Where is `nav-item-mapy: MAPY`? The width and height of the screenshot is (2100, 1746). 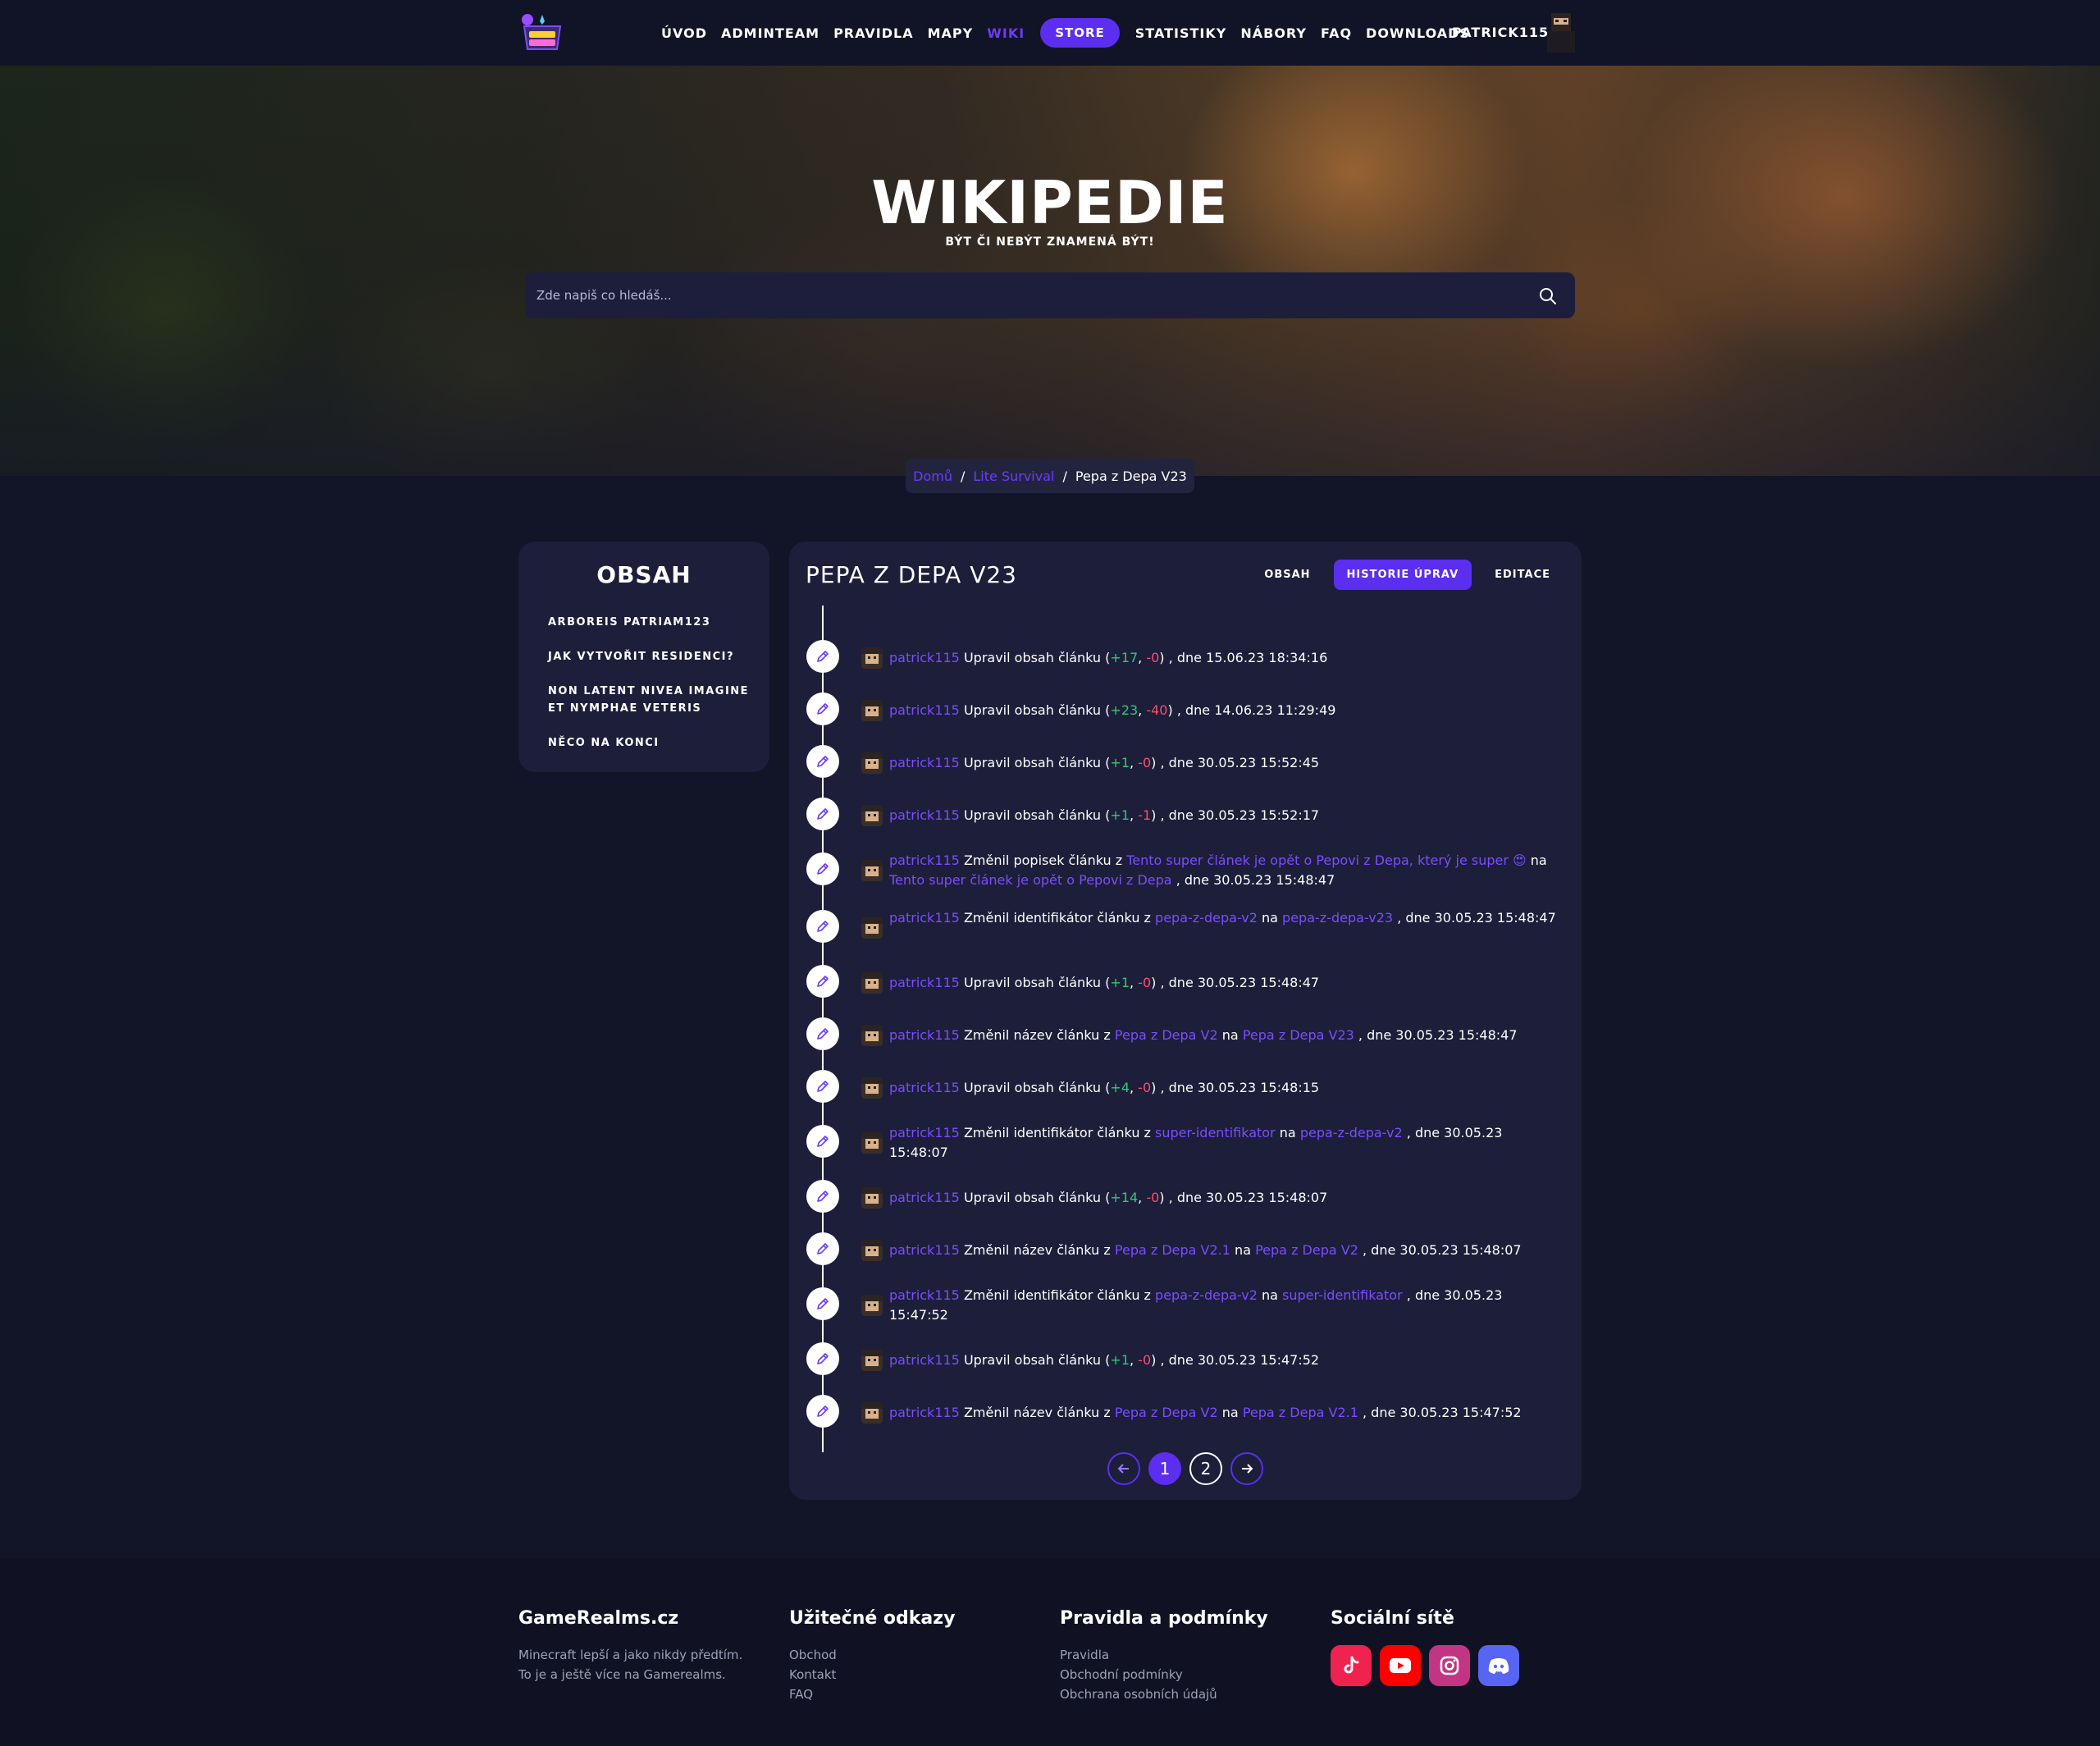
nav-item-mapy: MAPY is located at coordinates (951, 33).